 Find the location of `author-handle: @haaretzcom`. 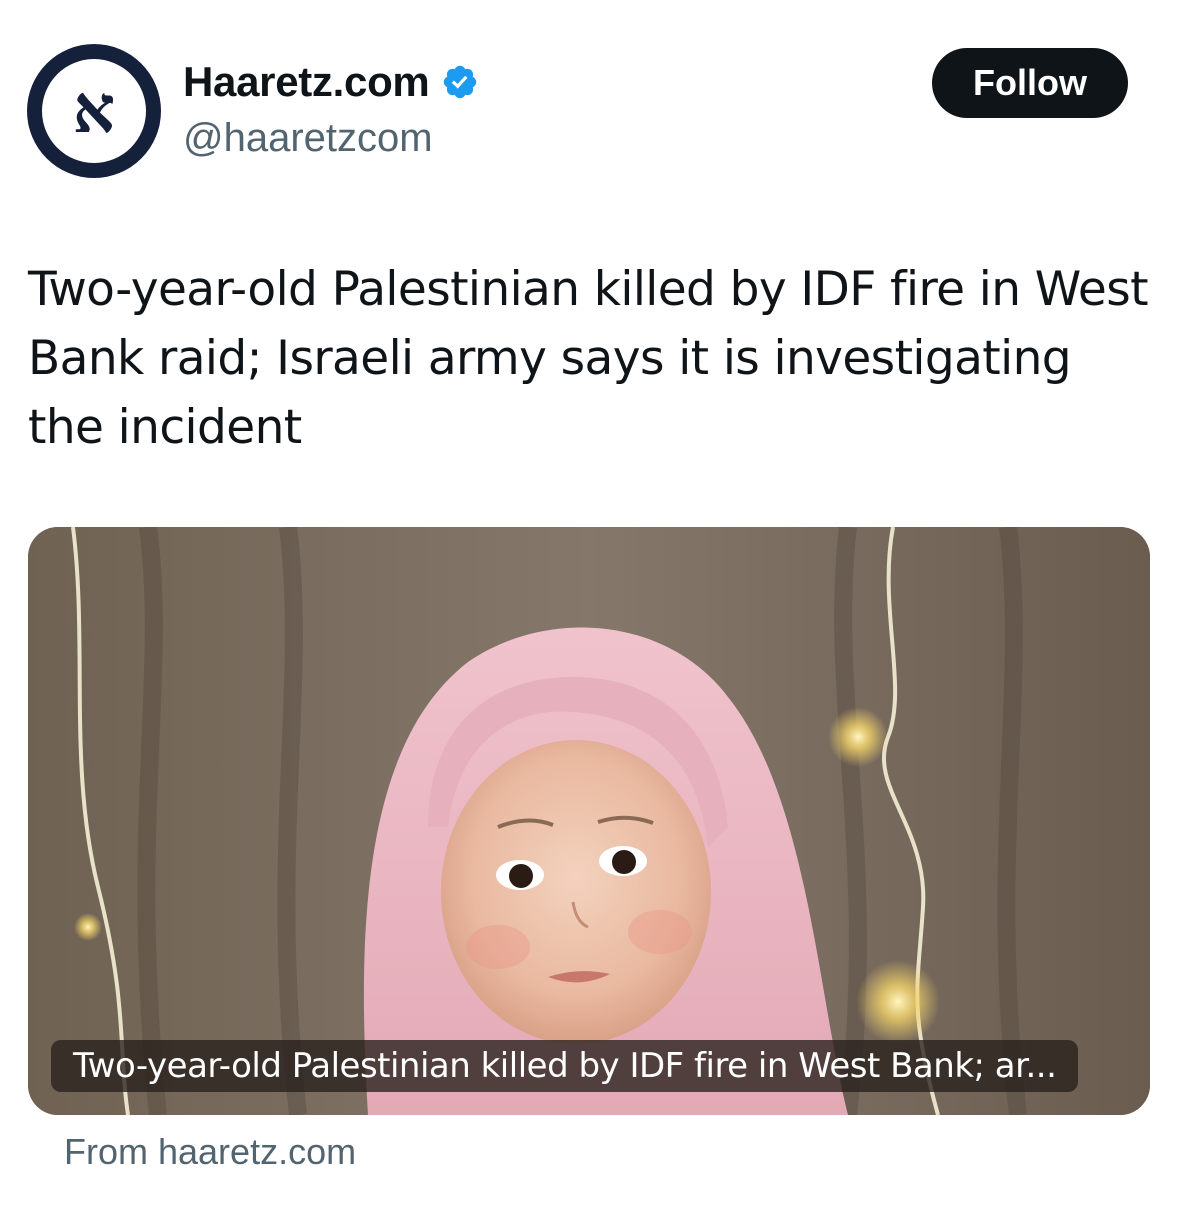

author-handle: @haaretzcom is located at coordinates (308, 138).